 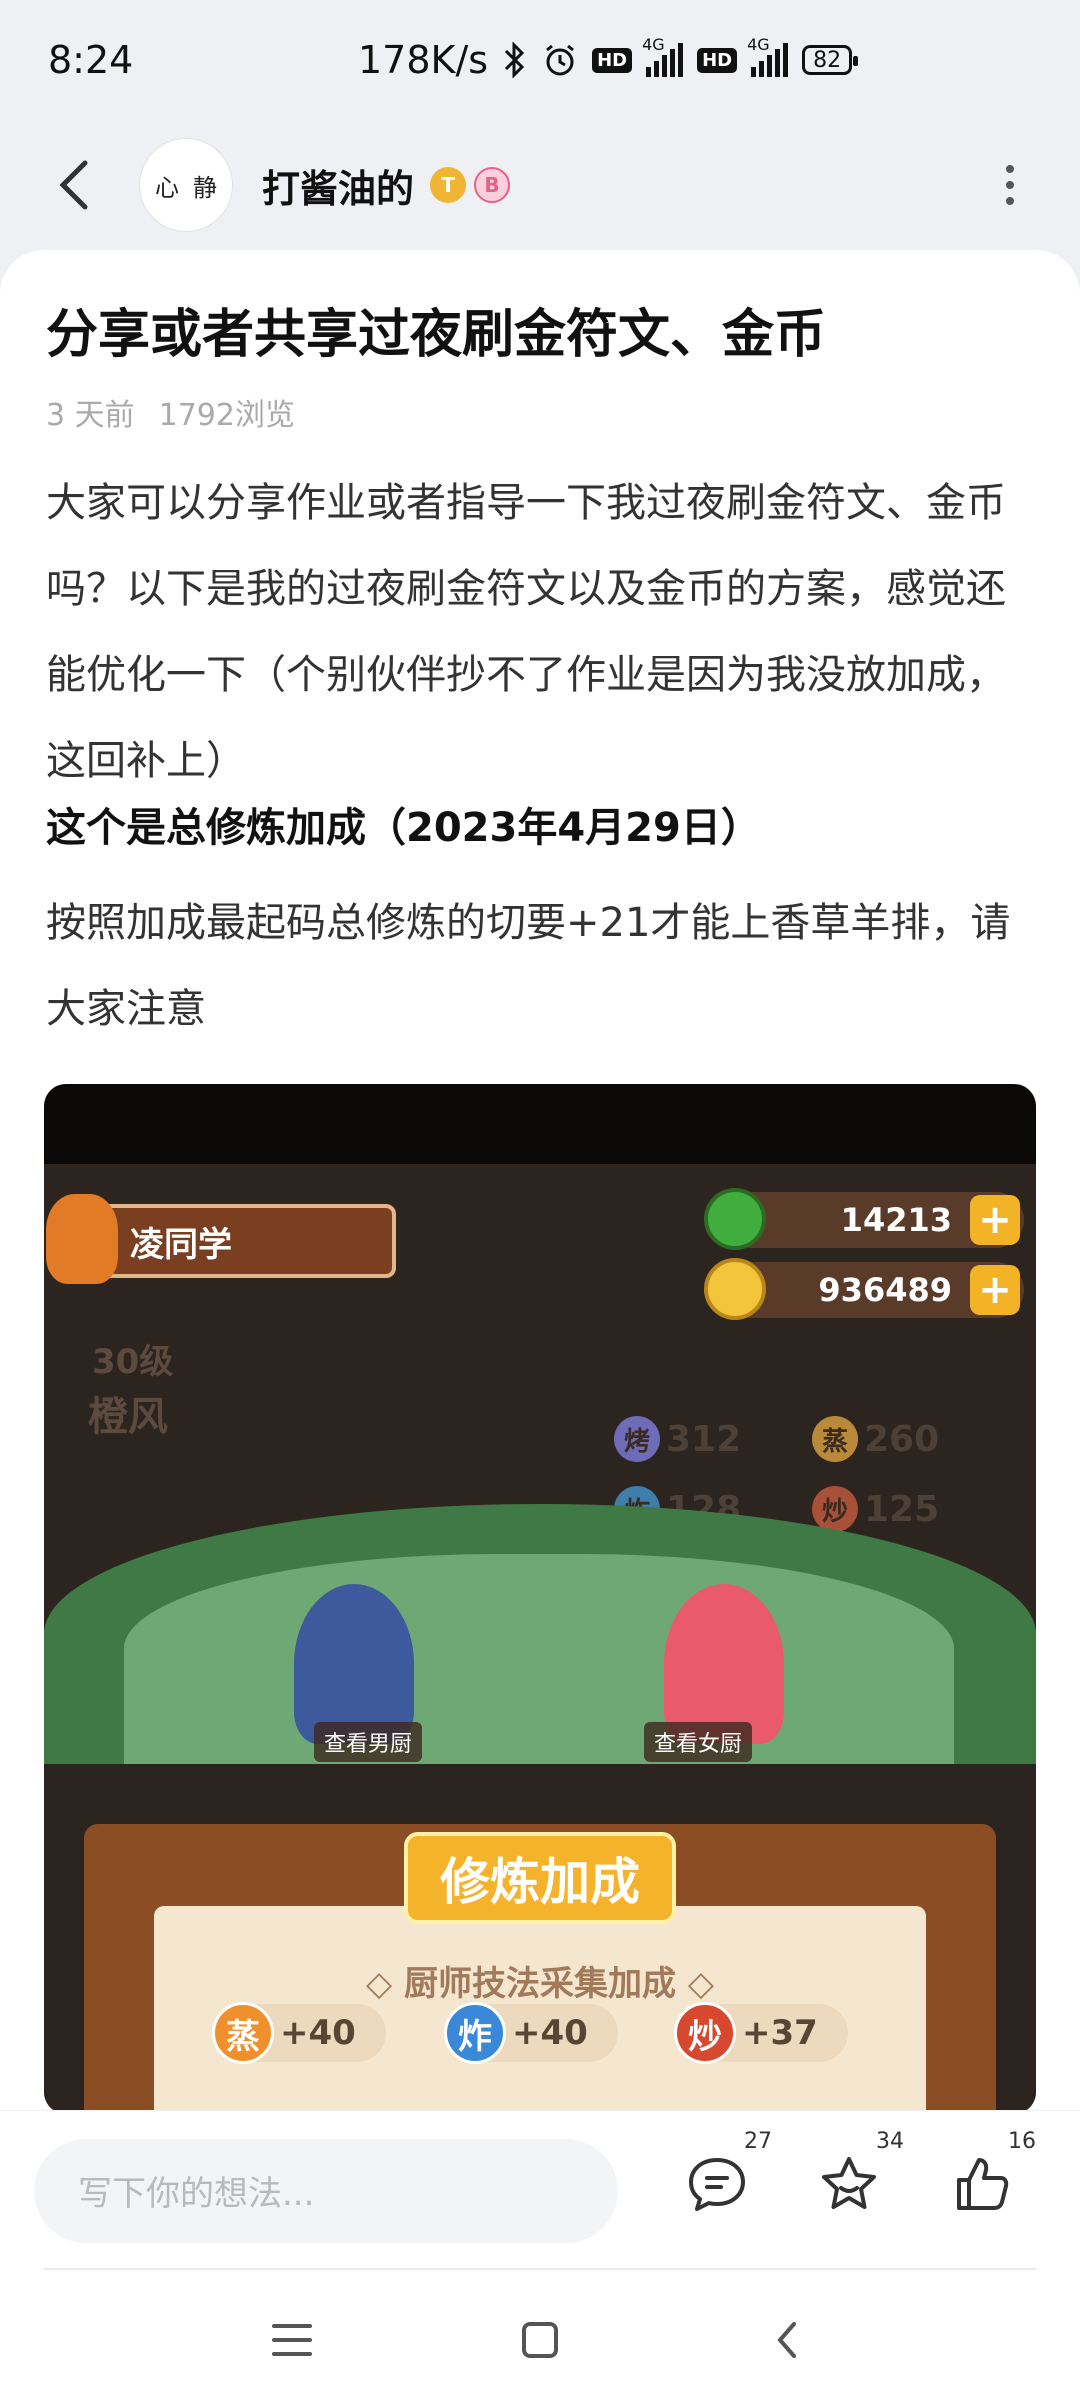 I want to click on status-icons: 178K/s HD 4G HD 4G 82, so click(x=608, y=58).